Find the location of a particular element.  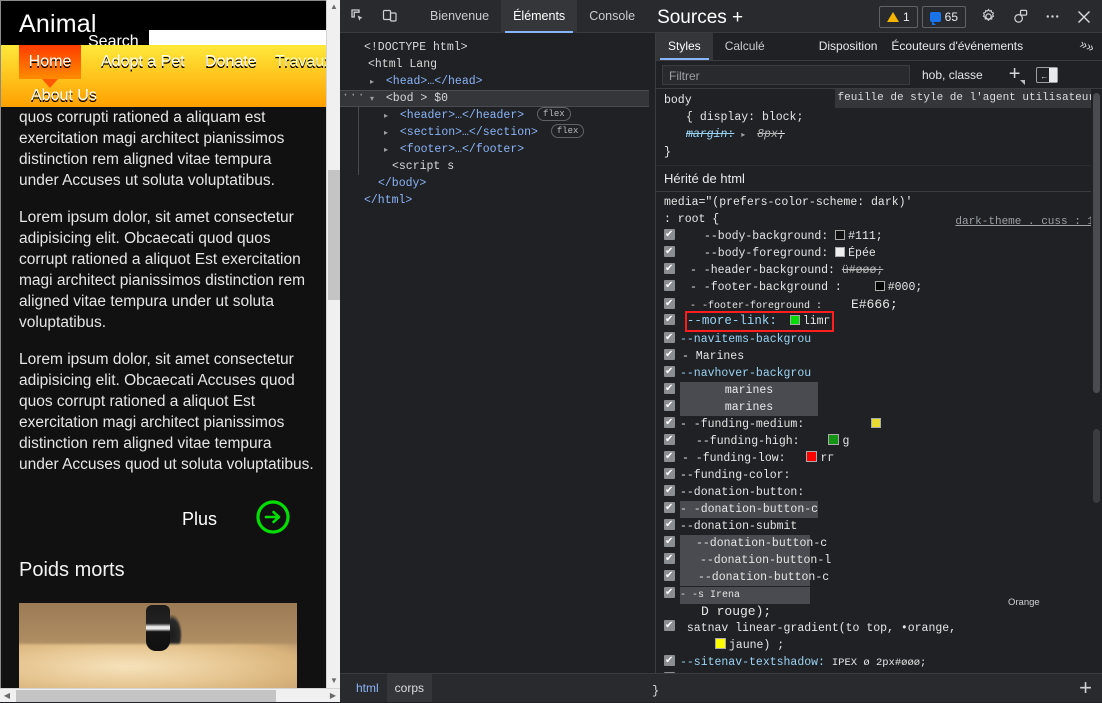

styles-scroll-thumb is located at coordinates (1096, 243).